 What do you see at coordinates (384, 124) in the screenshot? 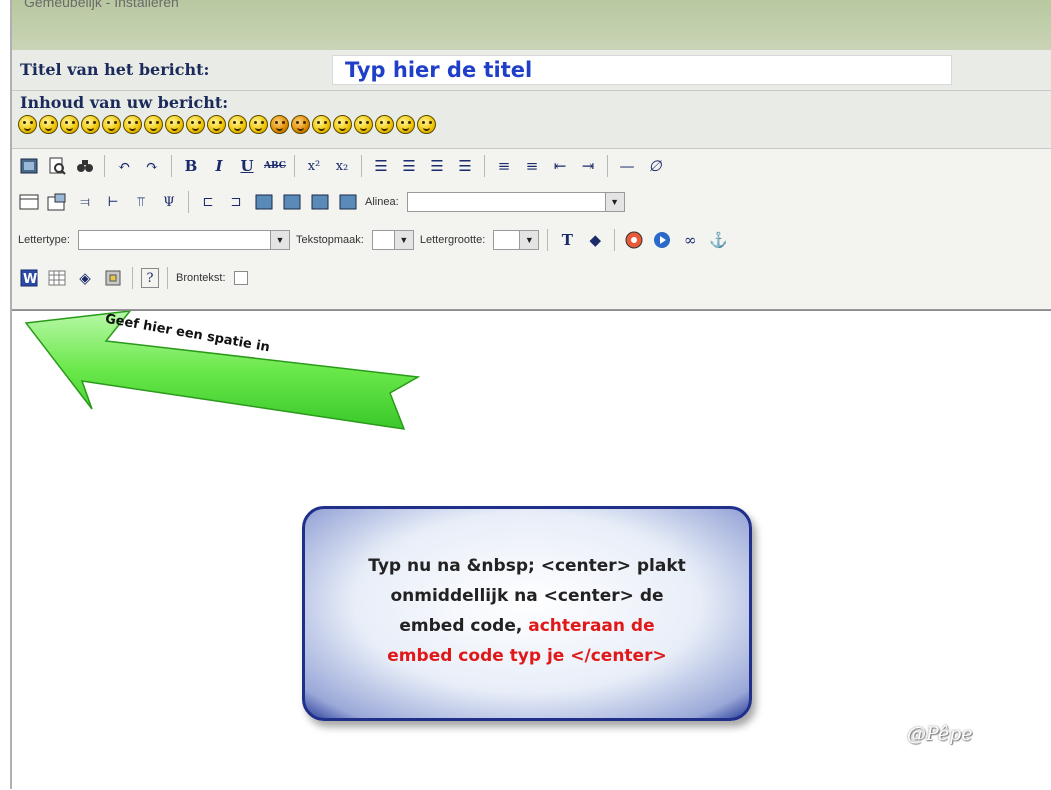
I see `question-icon` at bounding box center [384, 124].